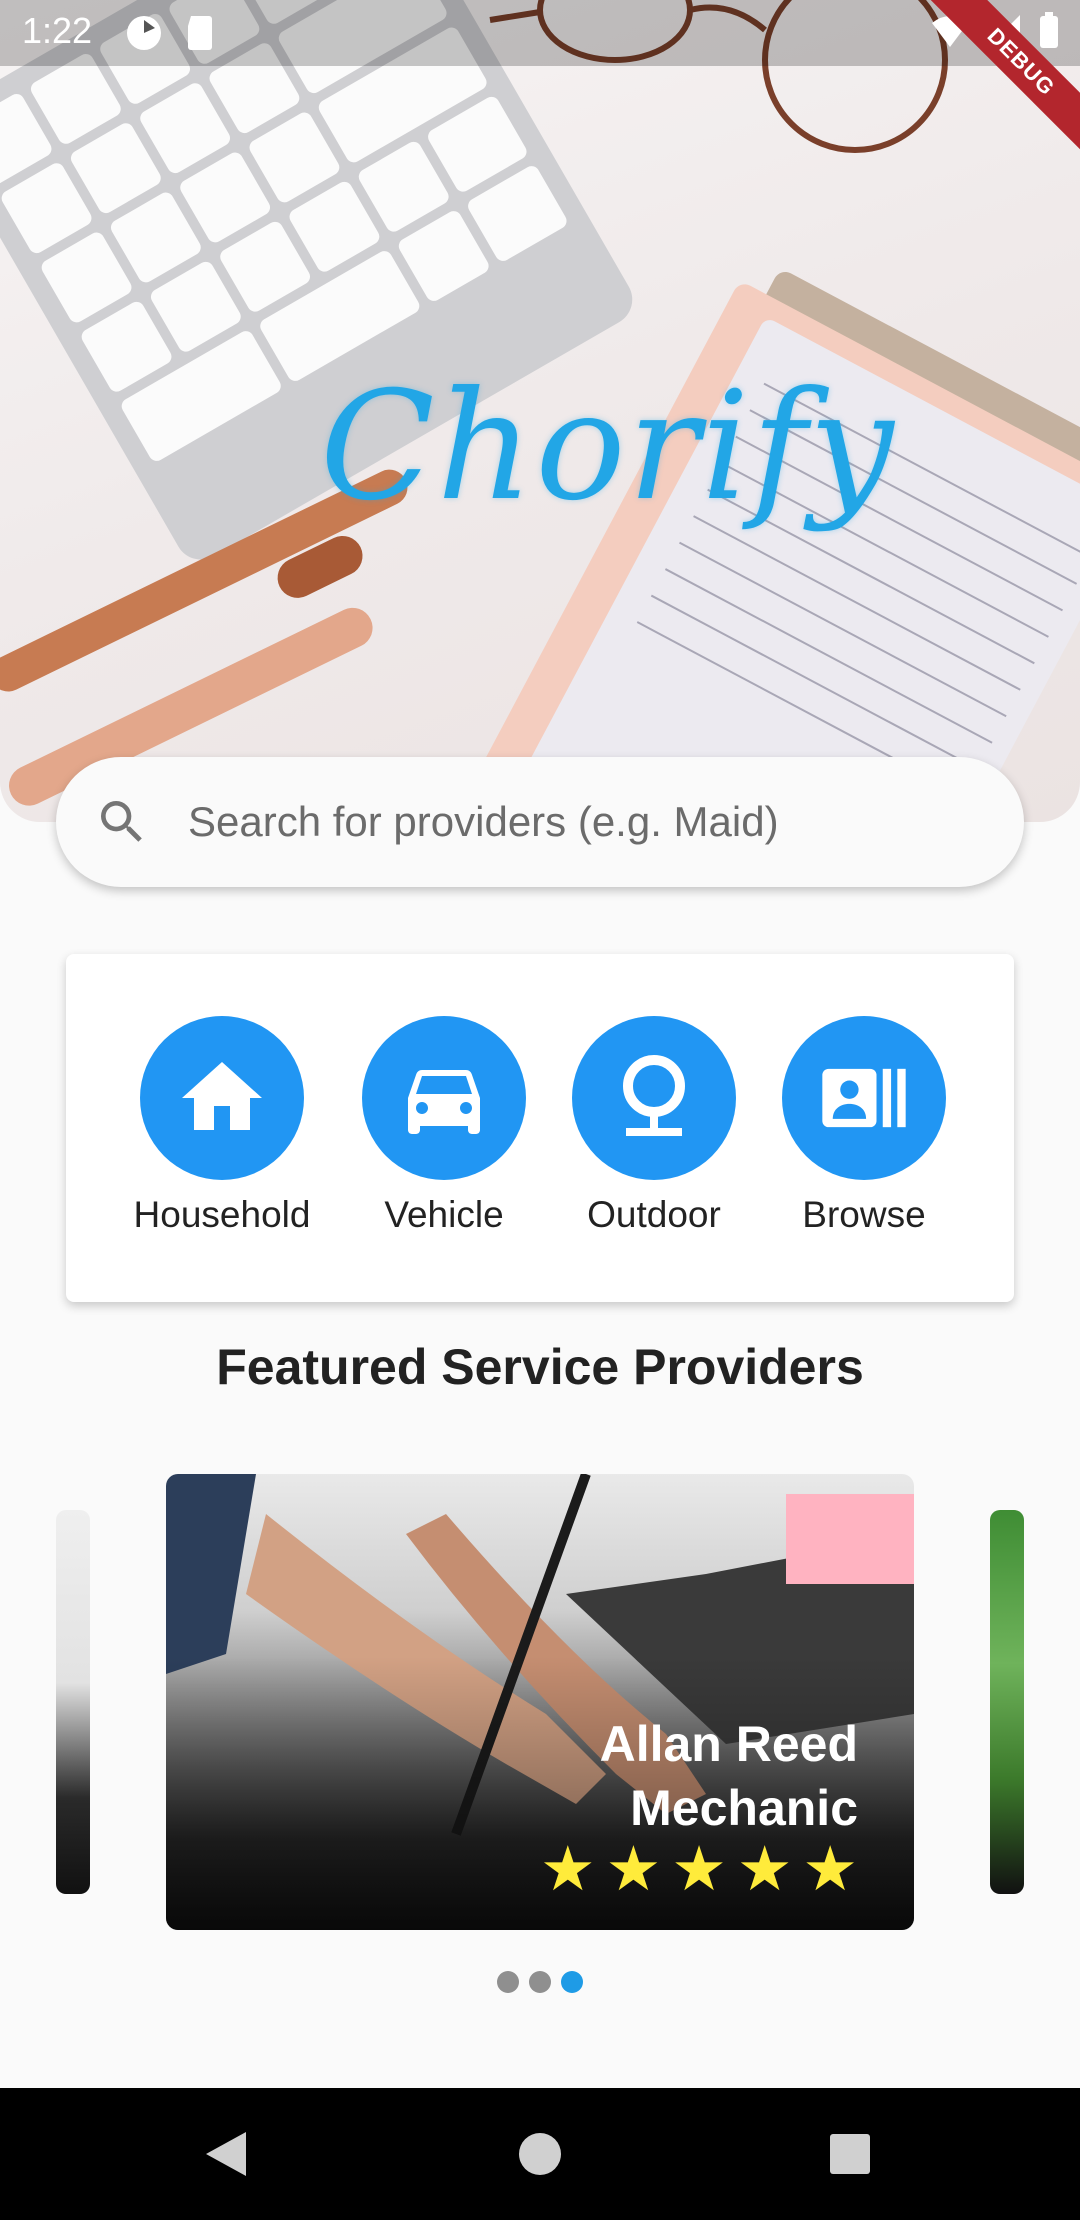 Image resolution: width=1080 pixels, height=2220 pixels. I want to click on vehicle-button, so click(444, 1098).